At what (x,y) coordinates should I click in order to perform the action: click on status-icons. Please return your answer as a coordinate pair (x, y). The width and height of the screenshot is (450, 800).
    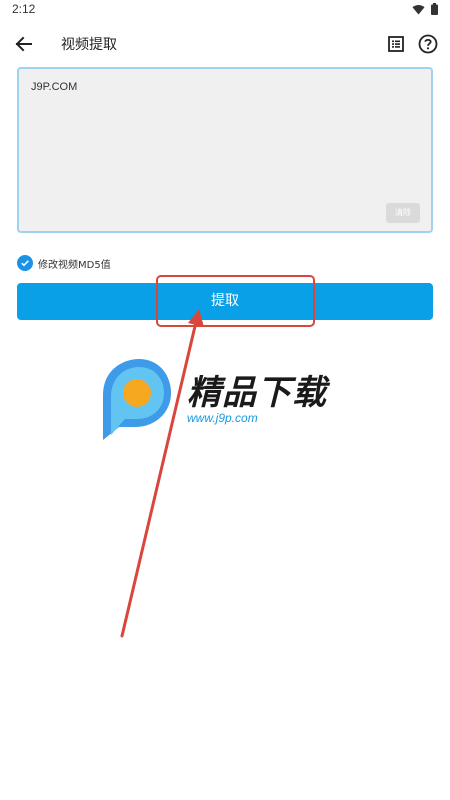
    Looking at the image, I should click on (425, 9).